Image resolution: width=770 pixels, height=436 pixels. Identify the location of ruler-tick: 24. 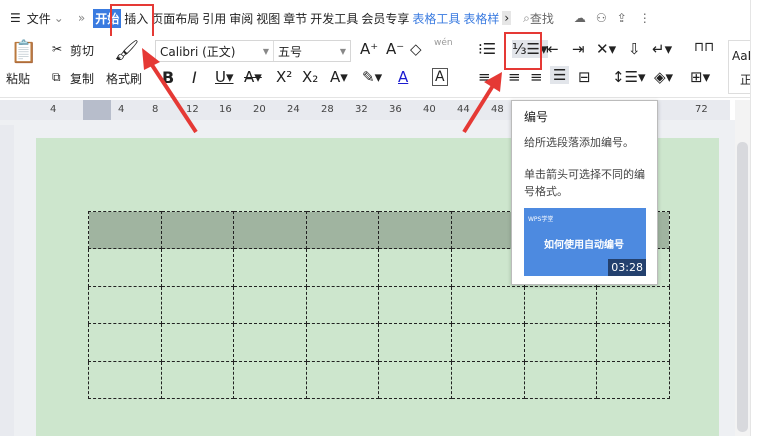
(293, 109).